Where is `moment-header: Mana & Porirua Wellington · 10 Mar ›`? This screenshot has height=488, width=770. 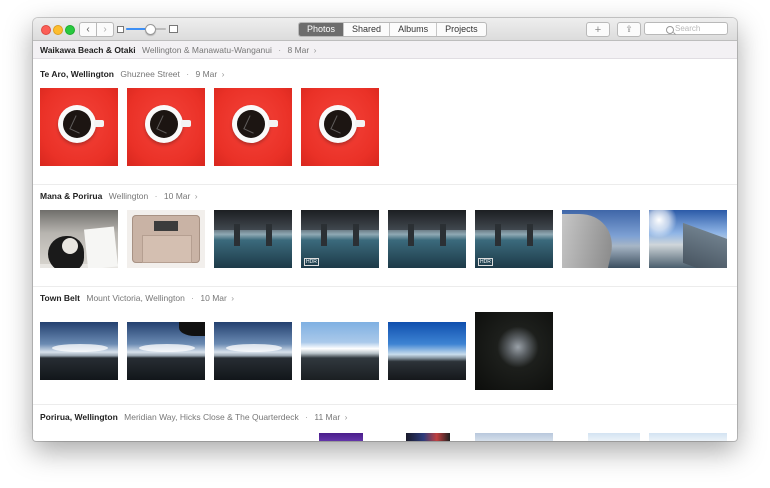
moment-header: Mana & Porirua Wellington · 10 Mar › is located at coordinates (119, 196).